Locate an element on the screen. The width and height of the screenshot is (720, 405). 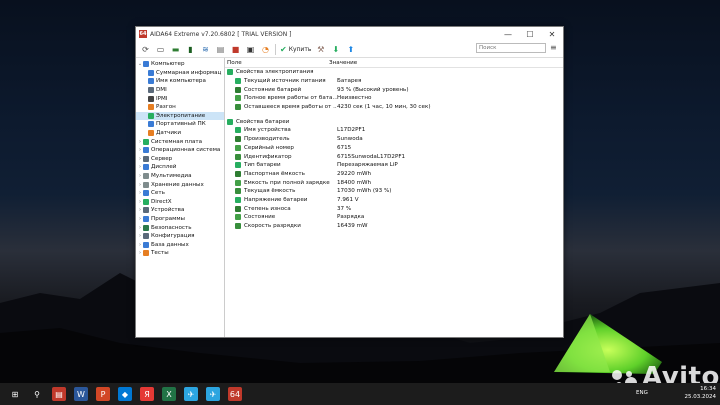
tree-item: DMI is located at coordinates (180, 90).